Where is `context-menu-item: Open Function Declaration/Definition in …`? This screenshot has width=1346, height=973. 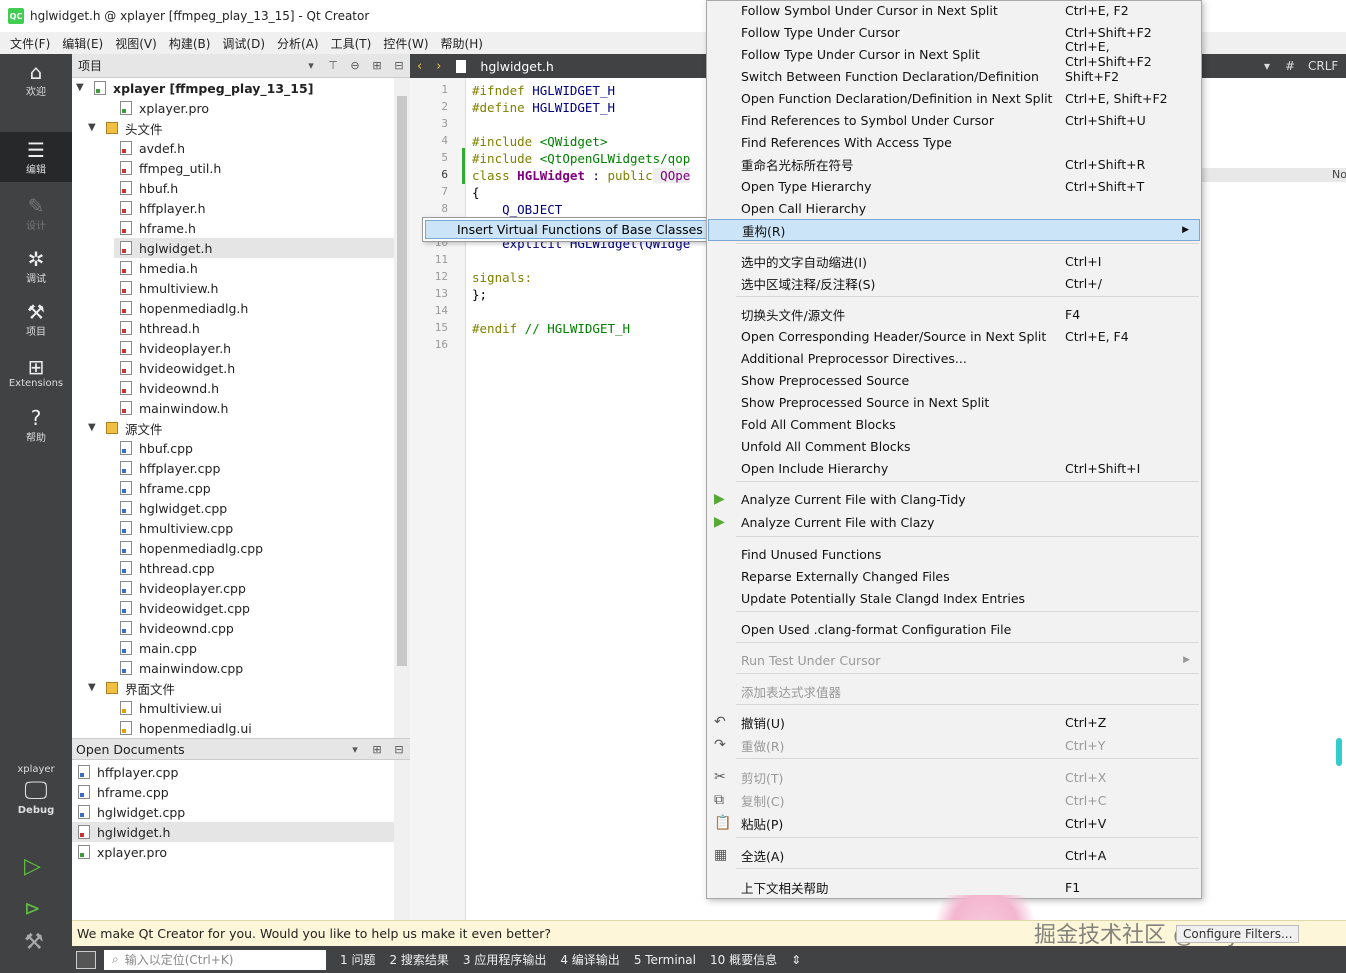
context-menu-item: Open Function Declaration/Definition in … is located at coordinates (954, 98).